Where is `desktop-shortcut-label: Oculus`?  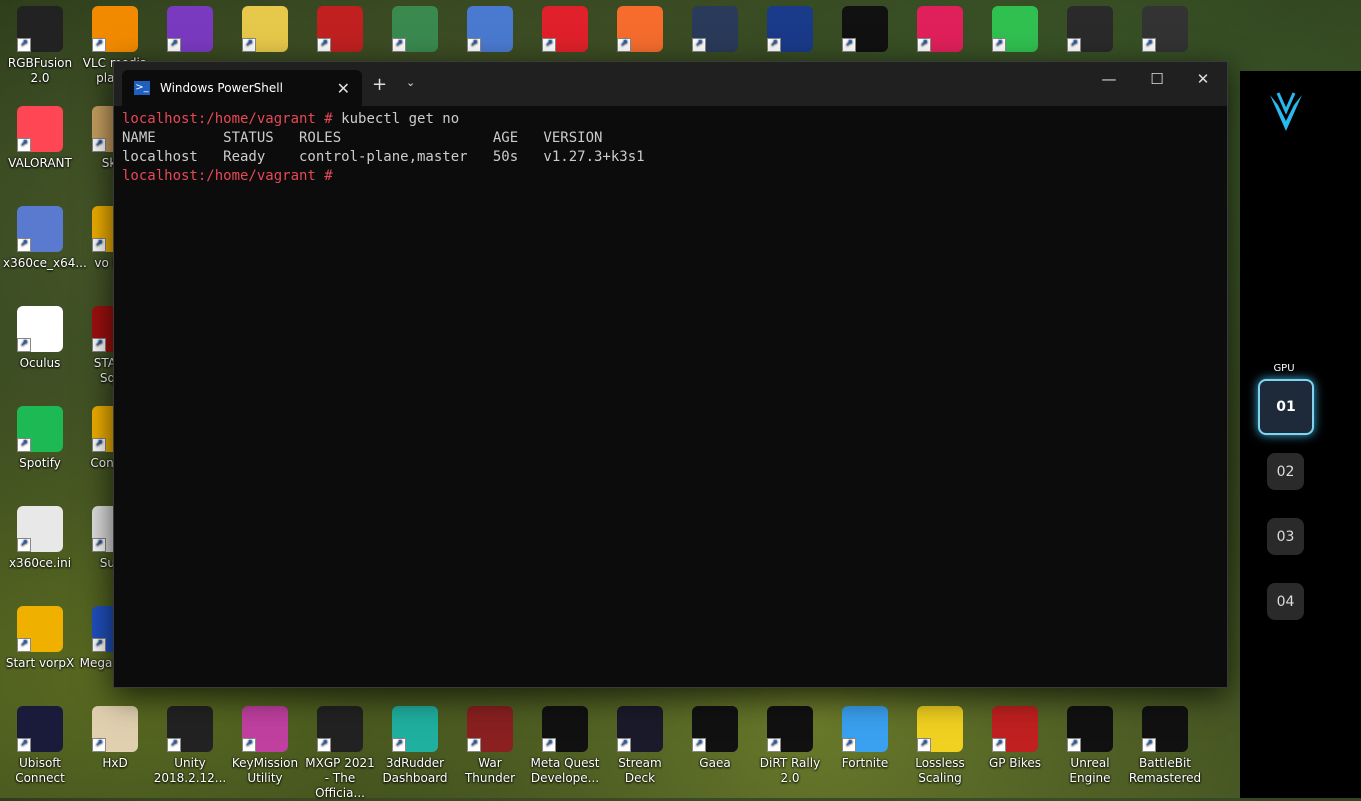 desktop-shortcut-label: Oculus is located at coordinates (40, 363).